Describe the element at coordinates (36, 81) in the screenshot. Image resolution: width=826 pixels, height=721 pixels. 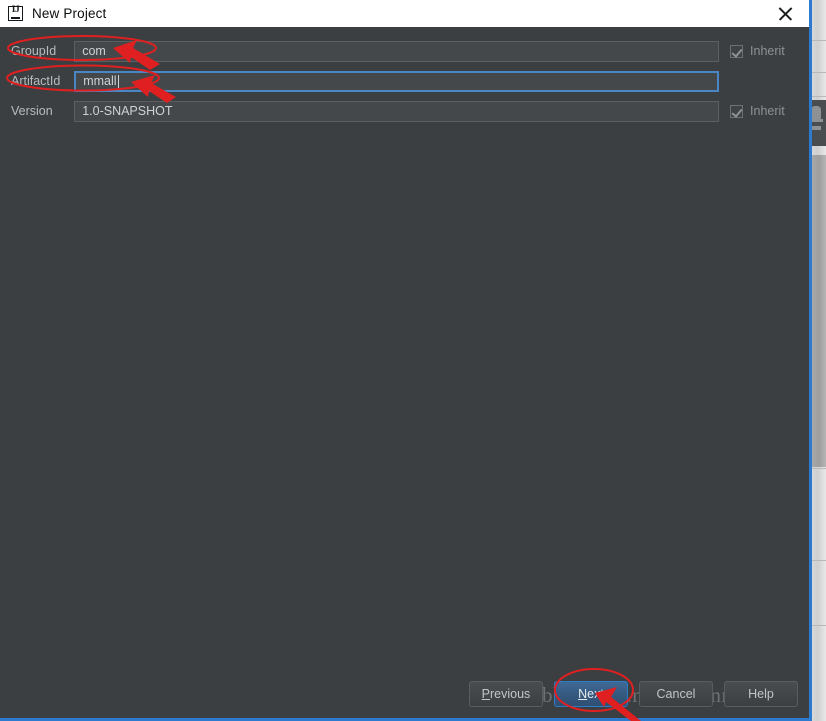
I see `artifactid-label: ArtifactId` at that location.